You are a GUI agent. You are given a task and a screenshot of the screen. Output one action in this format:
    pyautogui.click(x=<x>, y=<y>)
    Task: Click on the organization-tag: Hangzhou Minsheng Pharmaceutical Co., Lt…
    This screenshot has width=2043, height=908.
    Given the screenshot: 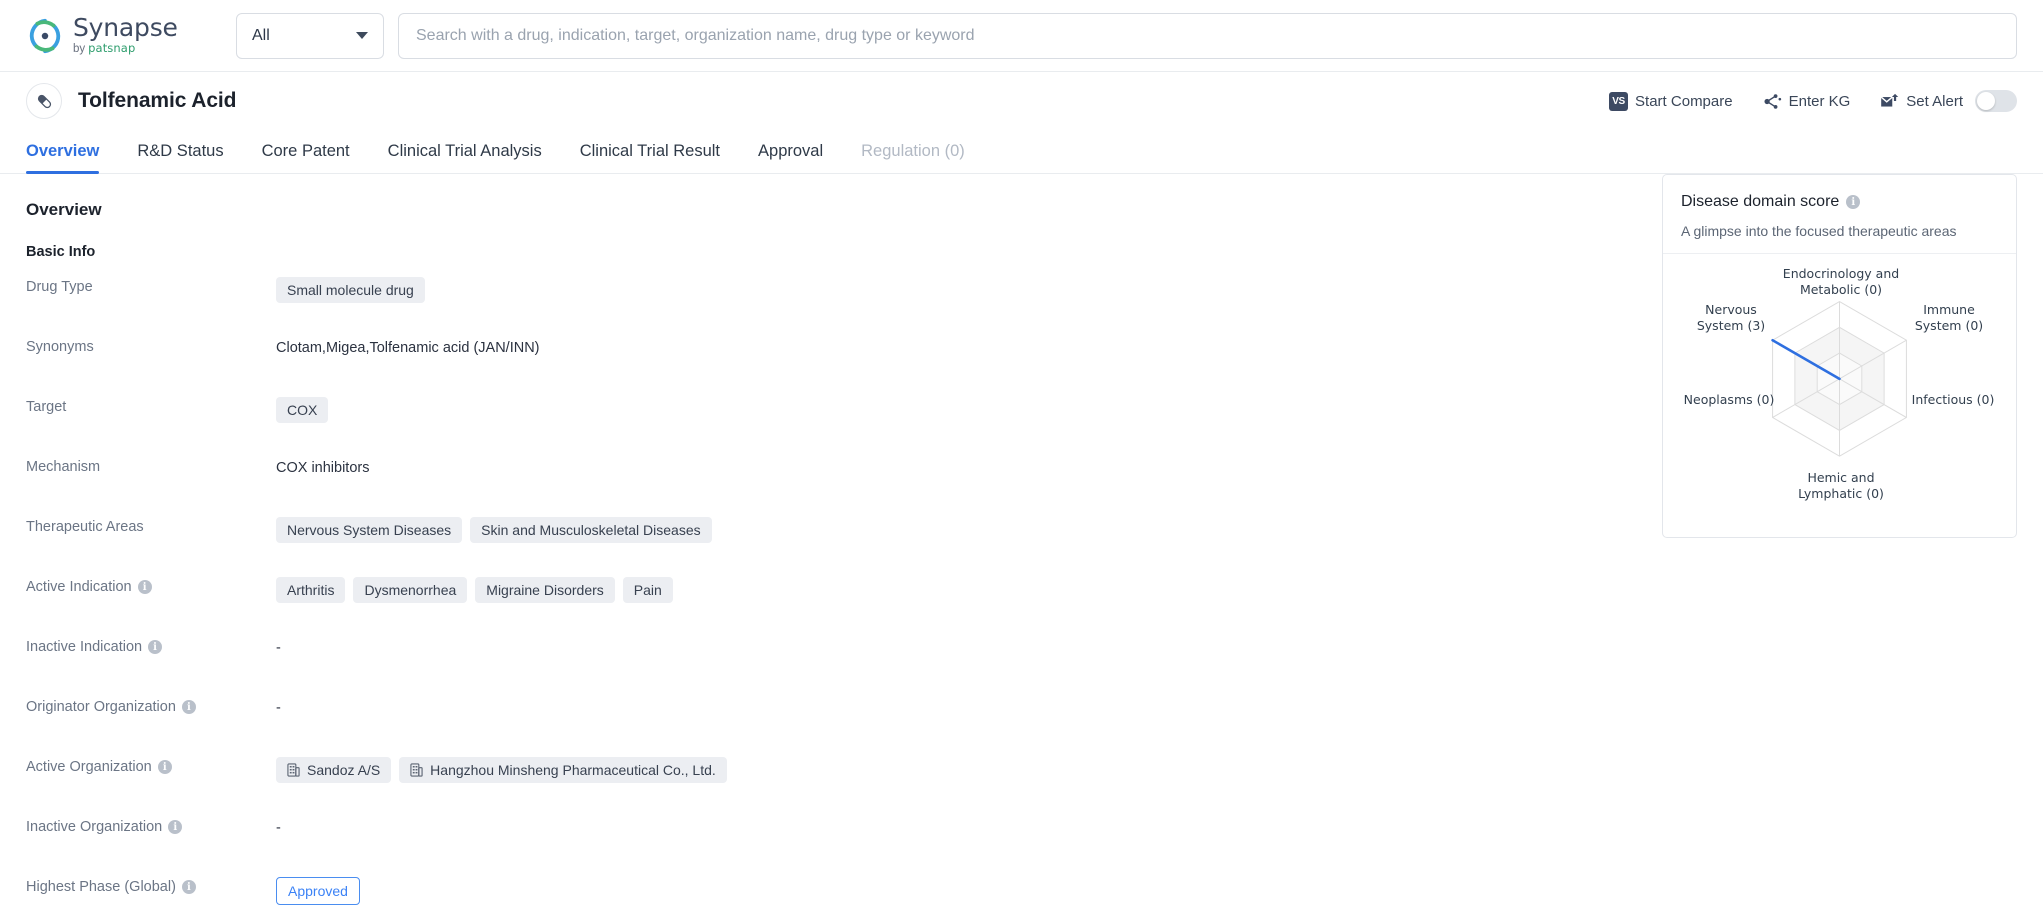 What is the action you would take?
    pyautogui.click(x=563, y=770)
    